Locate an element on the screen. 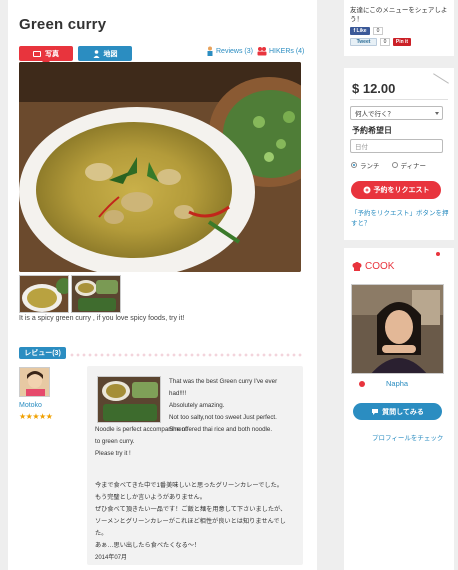 The image size is (458, 570). review-line: ぜひ食べて頂きたい一品です！ご飯と麺を用意して下さいましたが、 is located at coordinates (191, 509).